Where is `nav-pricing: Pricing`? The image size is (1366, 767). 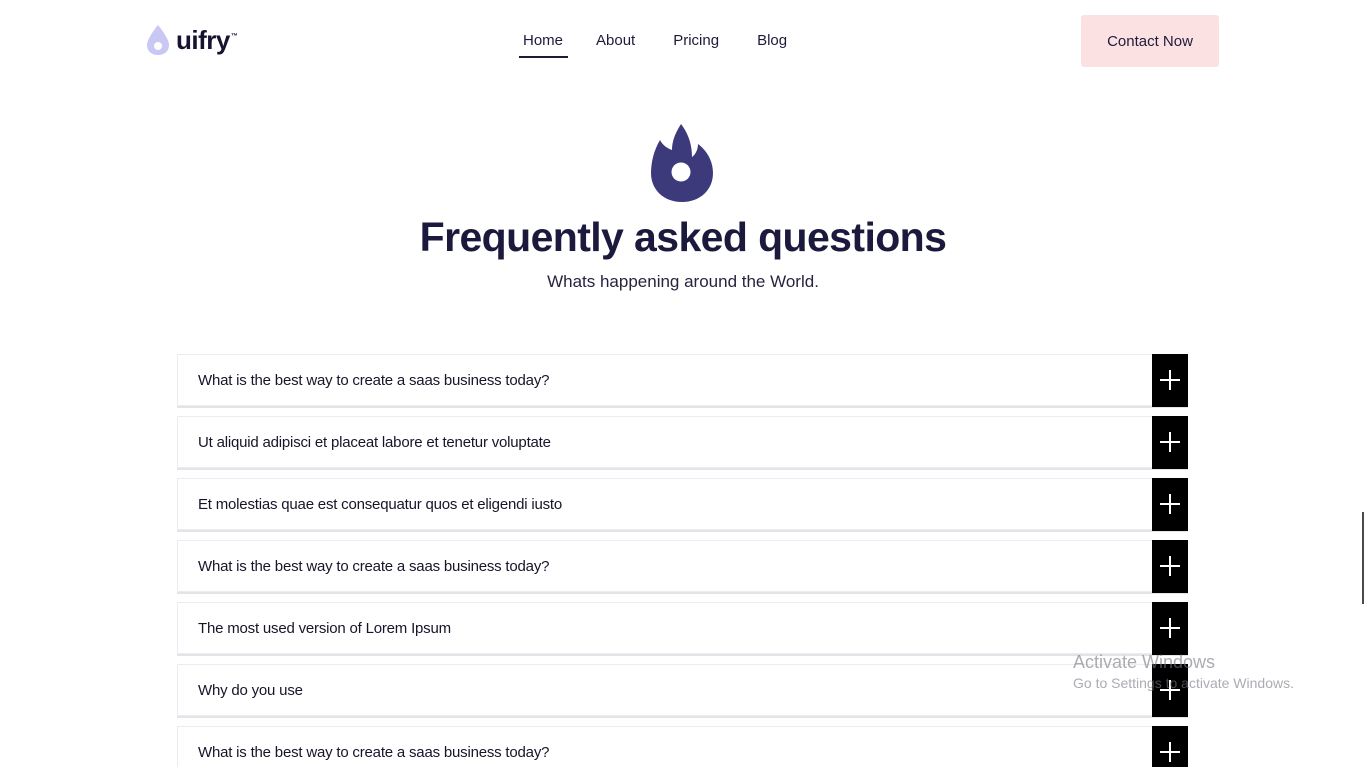
nav-pricing: Pricing is located at coordinates (696, 44).